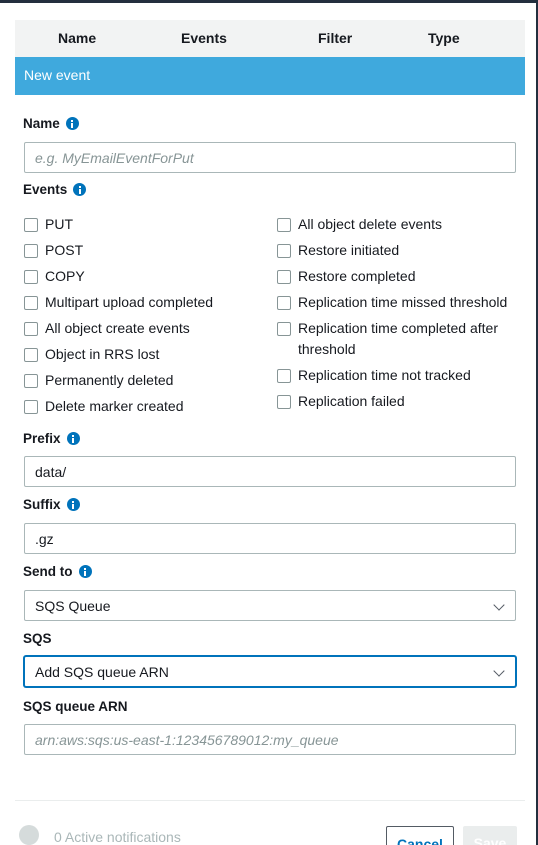 This screenshot has height=845, width=538. I want to click on event-checkbox-restore-completed: Restore completed, so click(346, 277).